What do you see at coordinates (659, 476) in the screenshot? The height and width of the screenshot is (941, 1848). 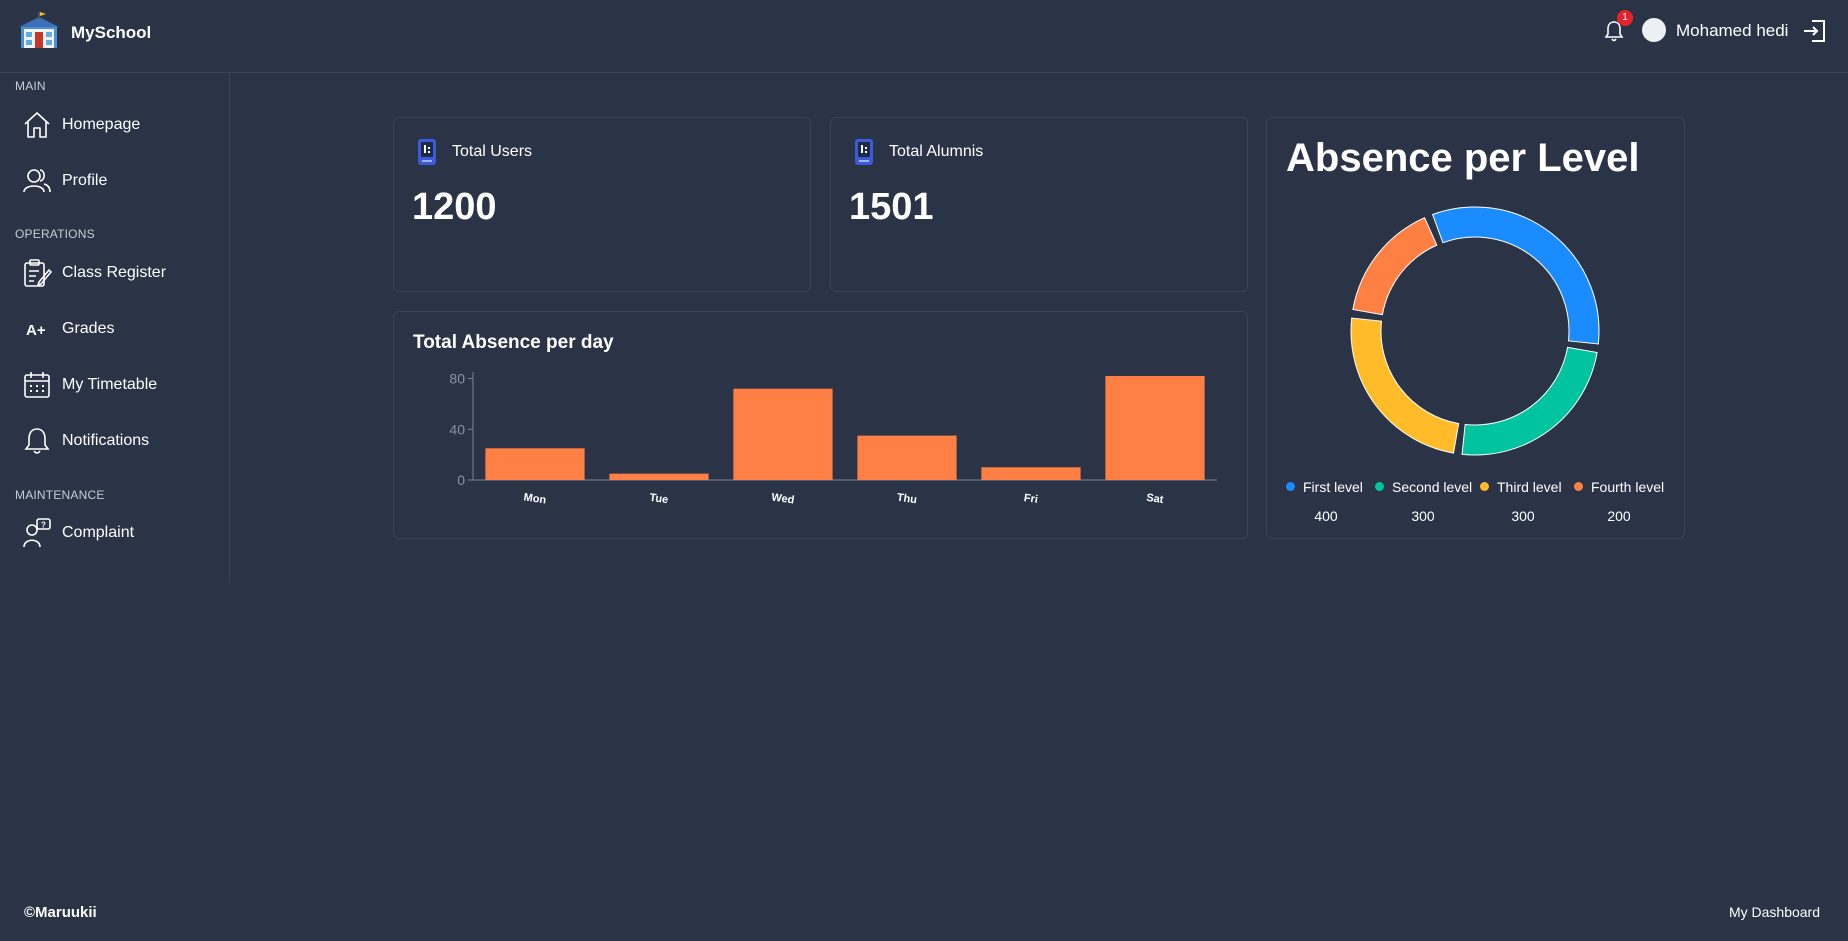 I see `bar-tue` at bounding box center [659, 476].